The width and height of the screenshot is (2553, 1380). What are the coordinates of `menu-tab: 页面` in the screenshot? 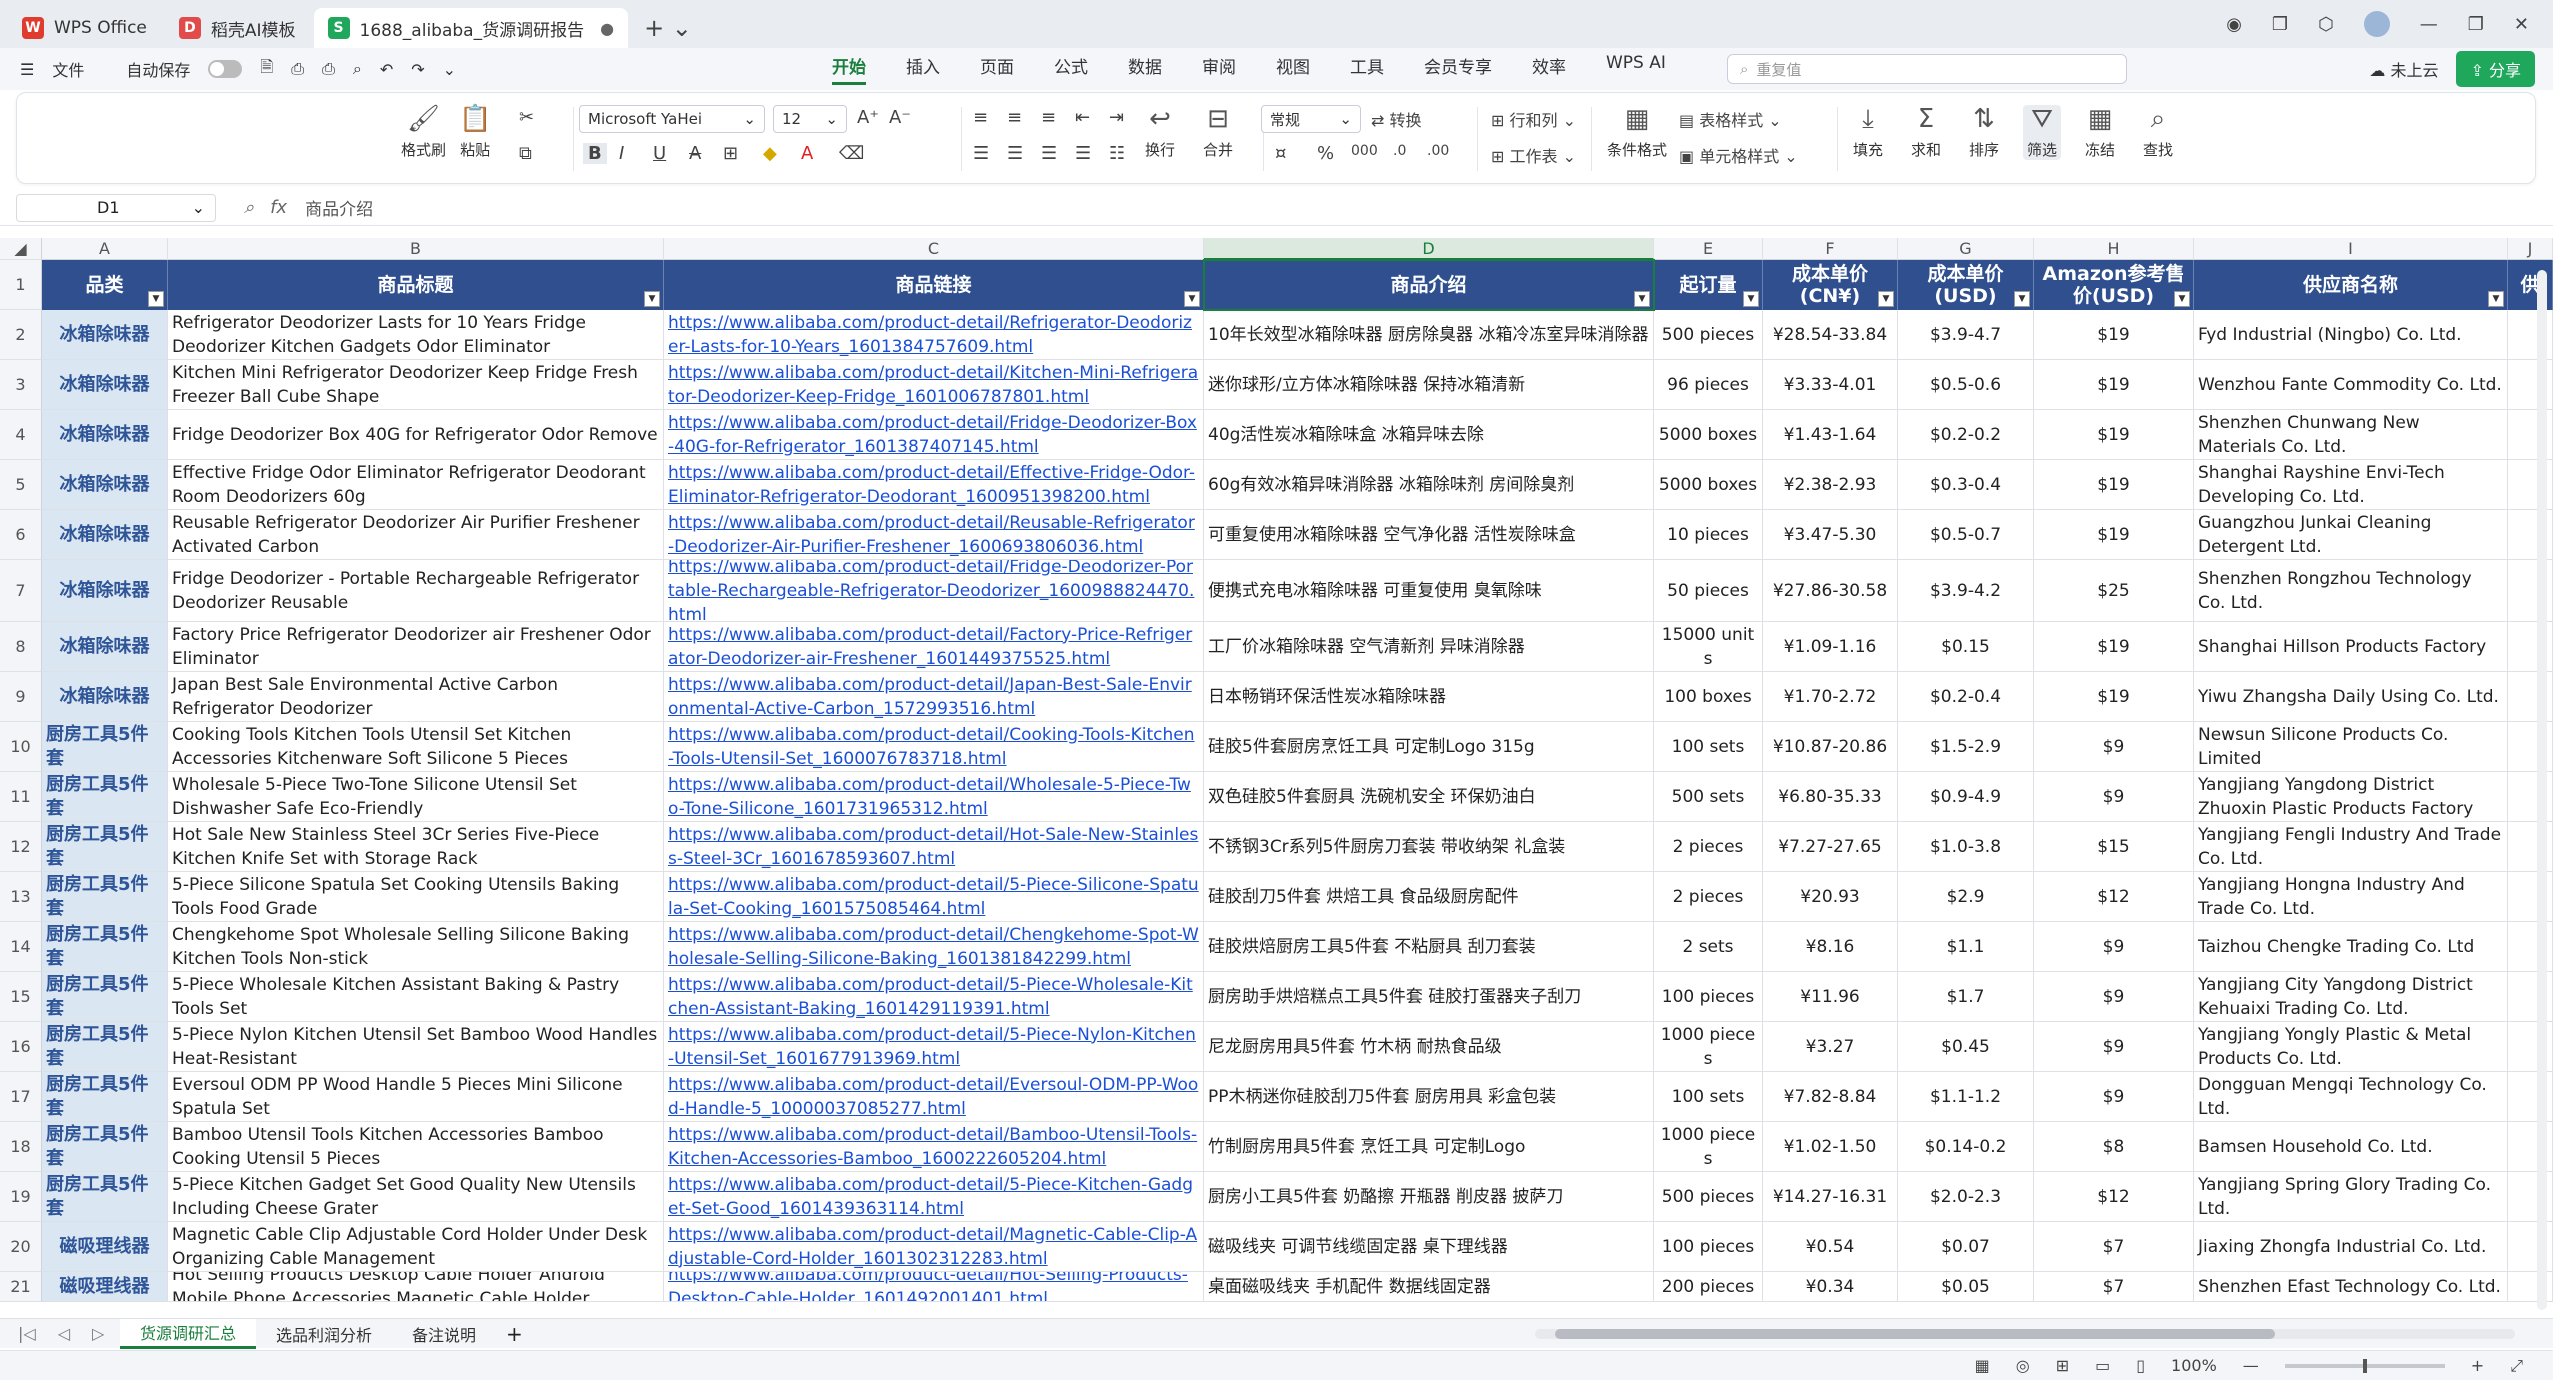 It's located at (997, 69).